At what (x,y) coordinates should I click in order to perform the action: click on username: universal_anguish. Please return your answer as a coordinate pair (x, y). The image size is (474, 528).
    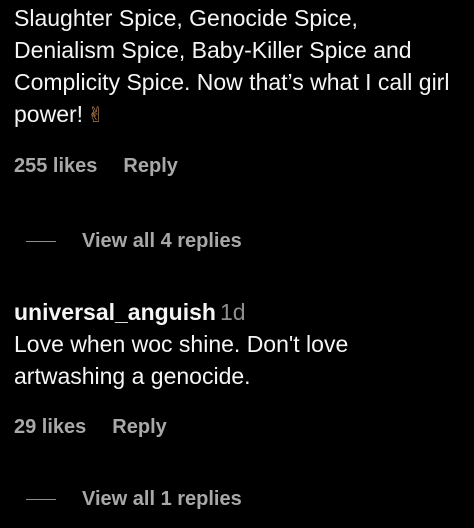
    Looking at the image, I should click on (115, 312).